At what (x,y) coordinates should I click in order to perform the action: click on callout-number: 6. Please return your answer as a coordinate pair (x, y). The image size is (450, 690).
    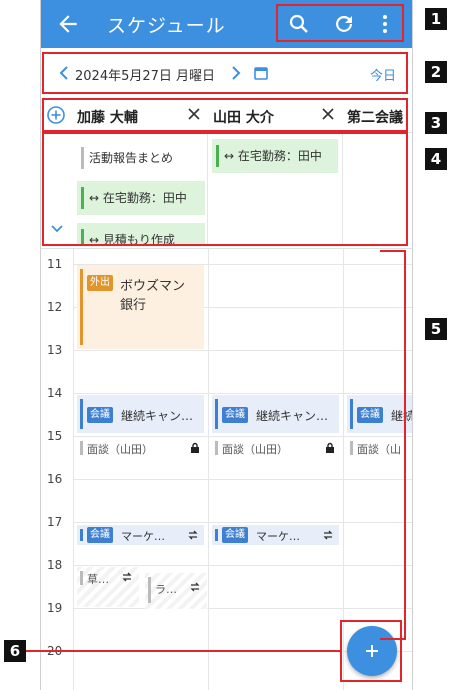
    Looking at the image, I should click on (15, 651).